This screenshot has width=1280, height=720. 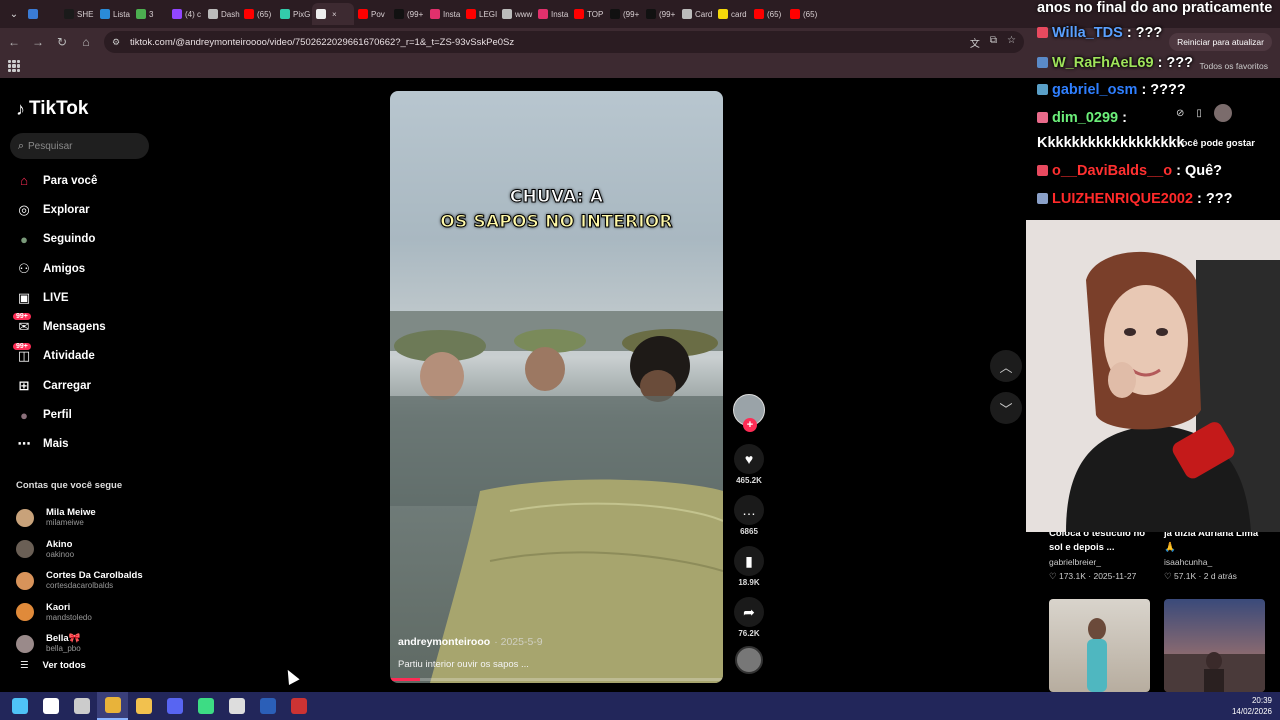 I want to click on translate-icon: 文, so click(x=975, y=42).